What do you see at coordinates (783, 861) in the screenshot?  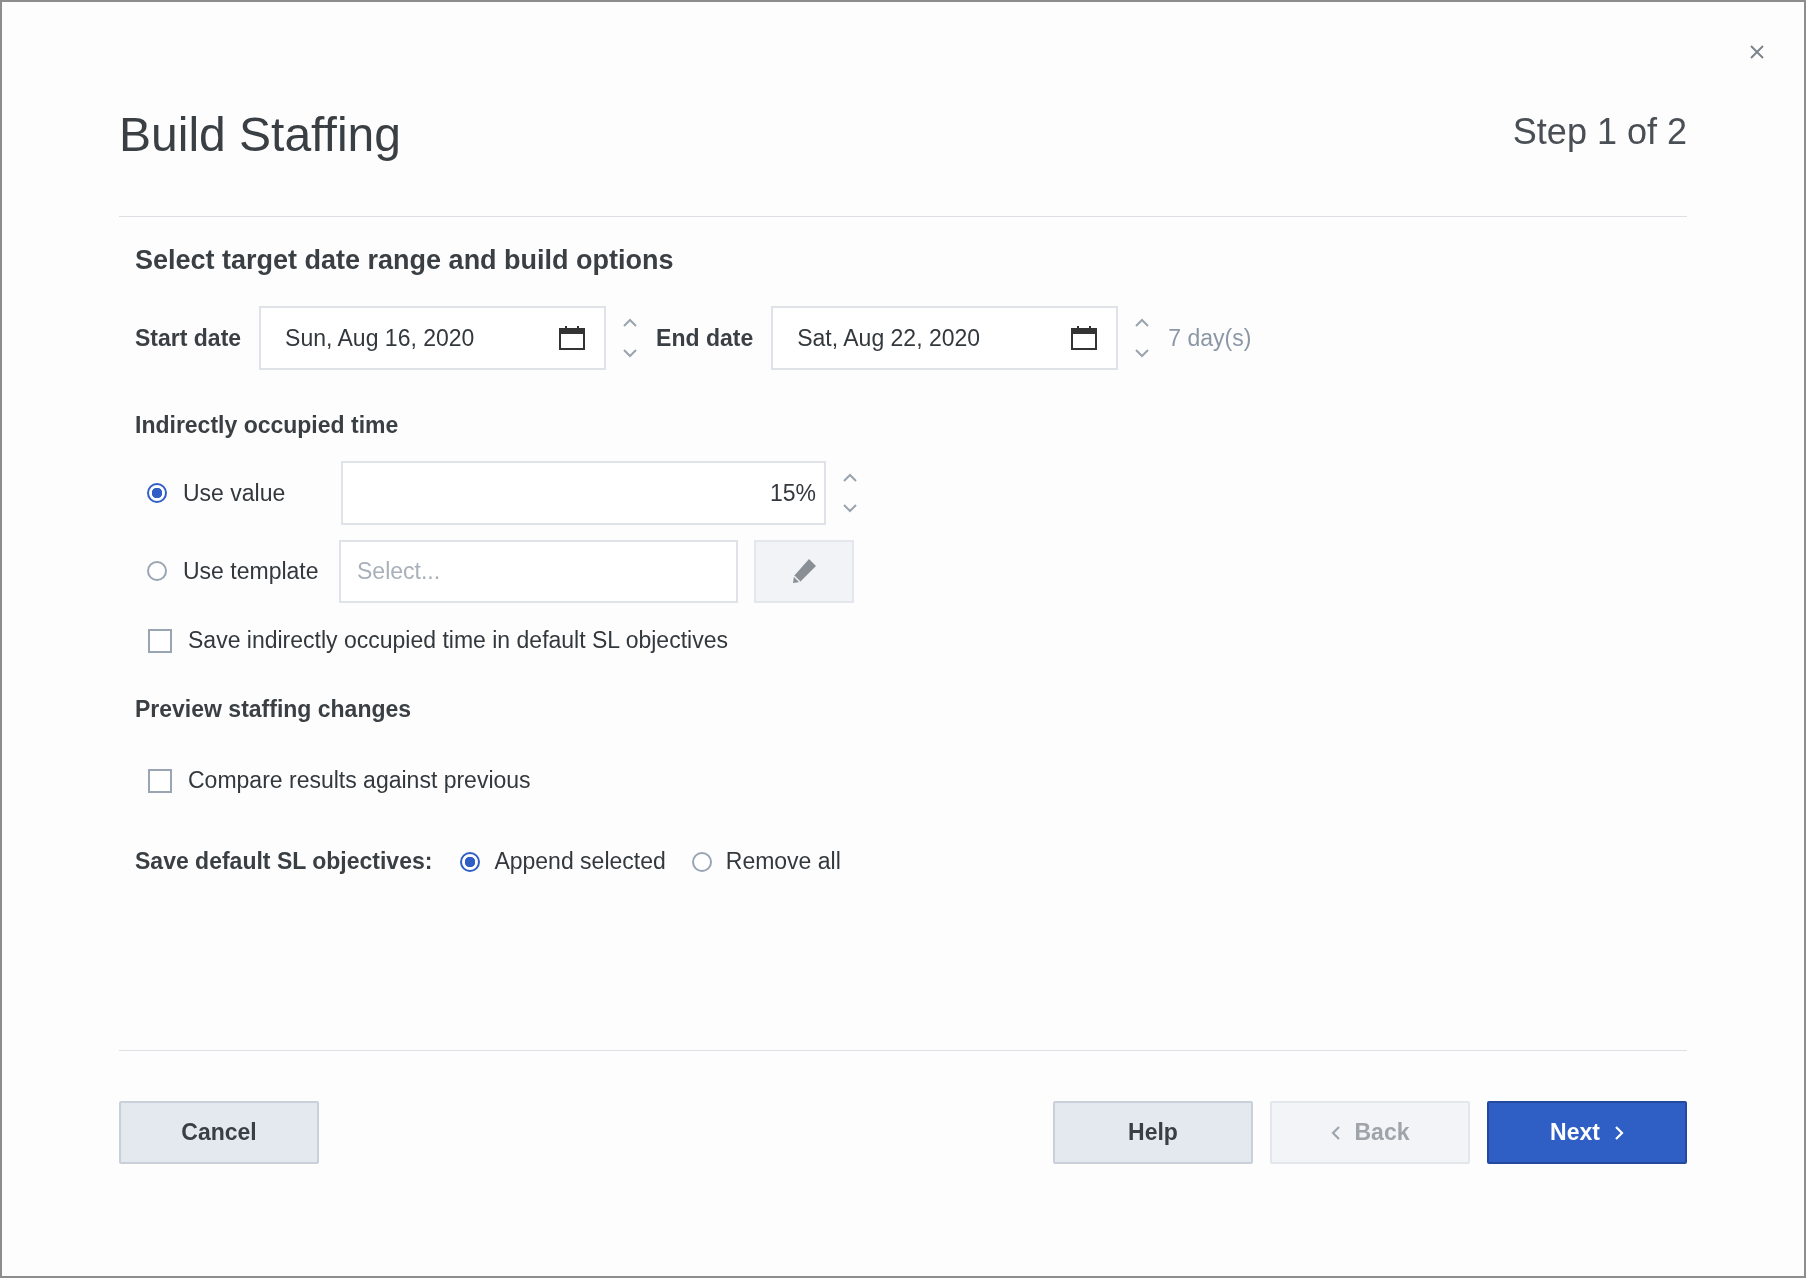 I see `radio-label: Remove all` at bounding box center [783, 861].